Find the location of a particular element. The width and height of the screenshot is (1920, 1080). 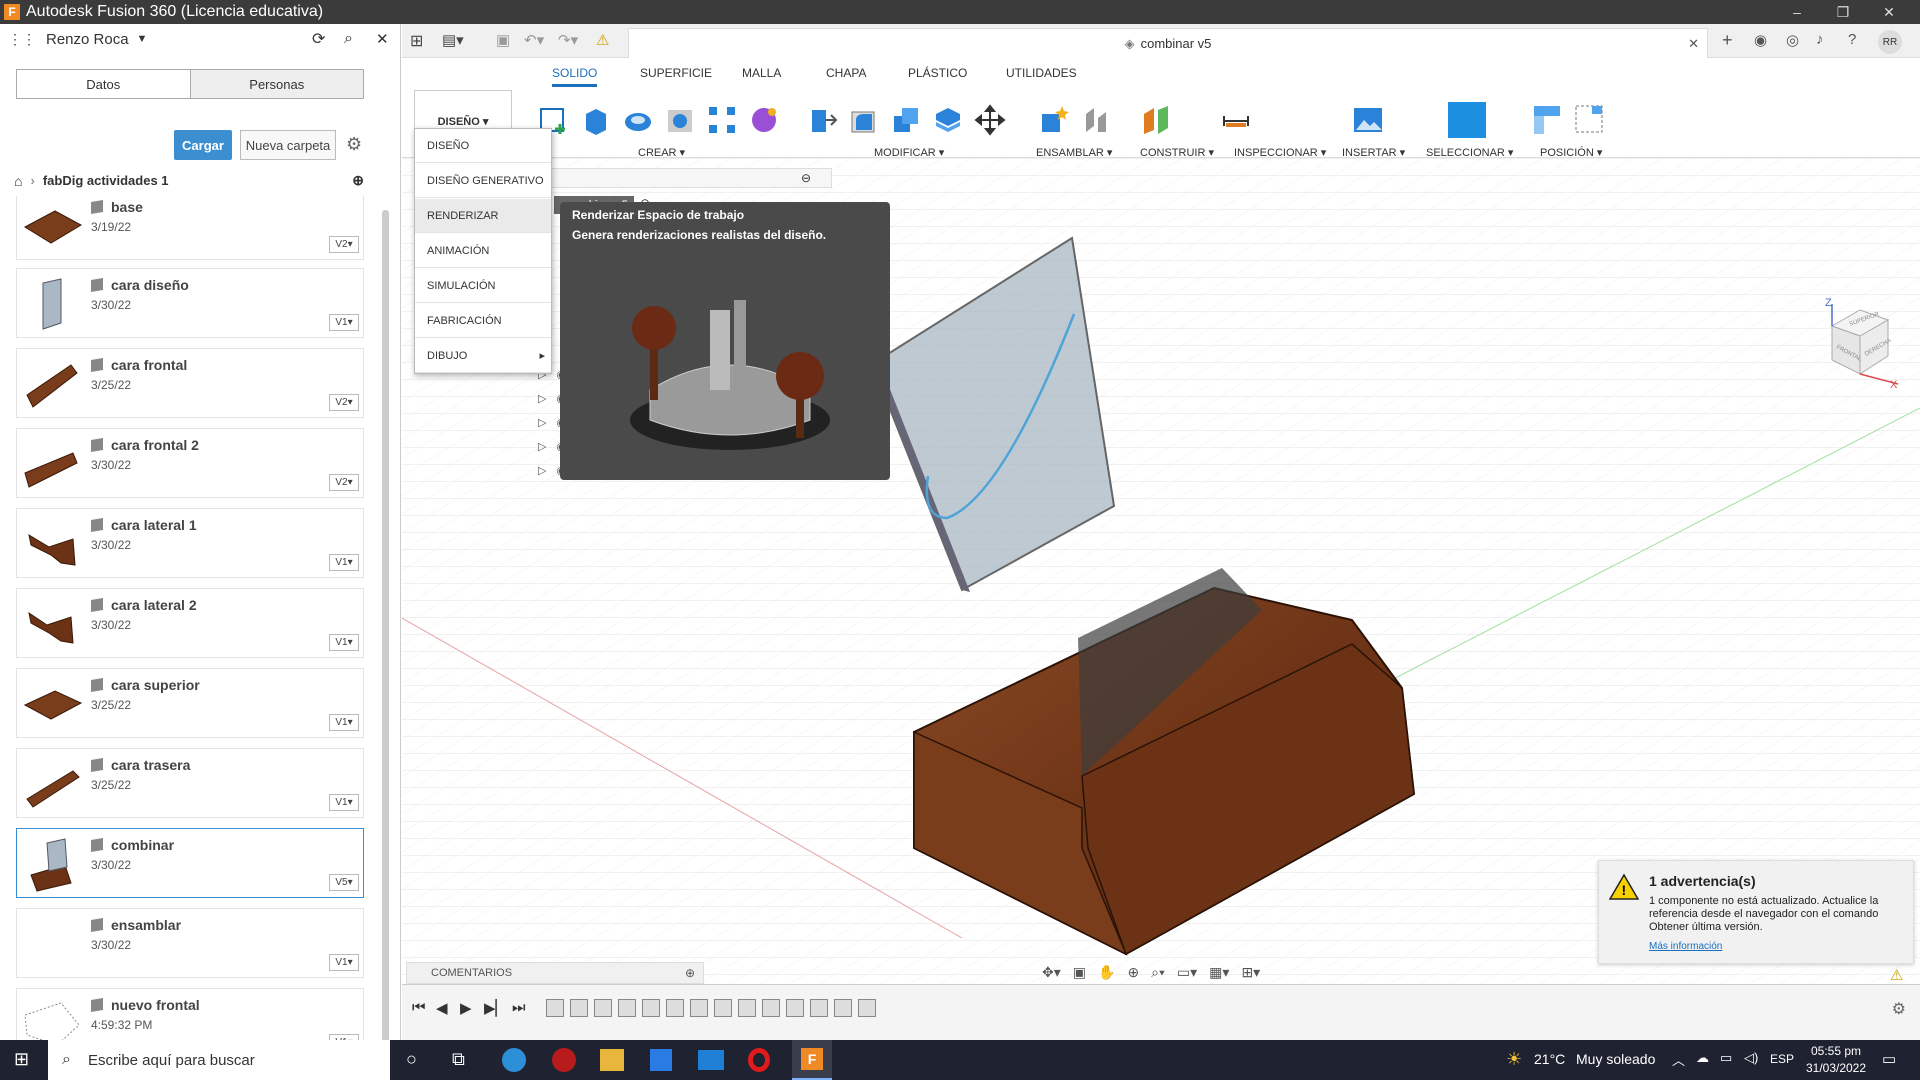

grid-settings-icon: ▦▾ is located at coordinates (1219, 975).